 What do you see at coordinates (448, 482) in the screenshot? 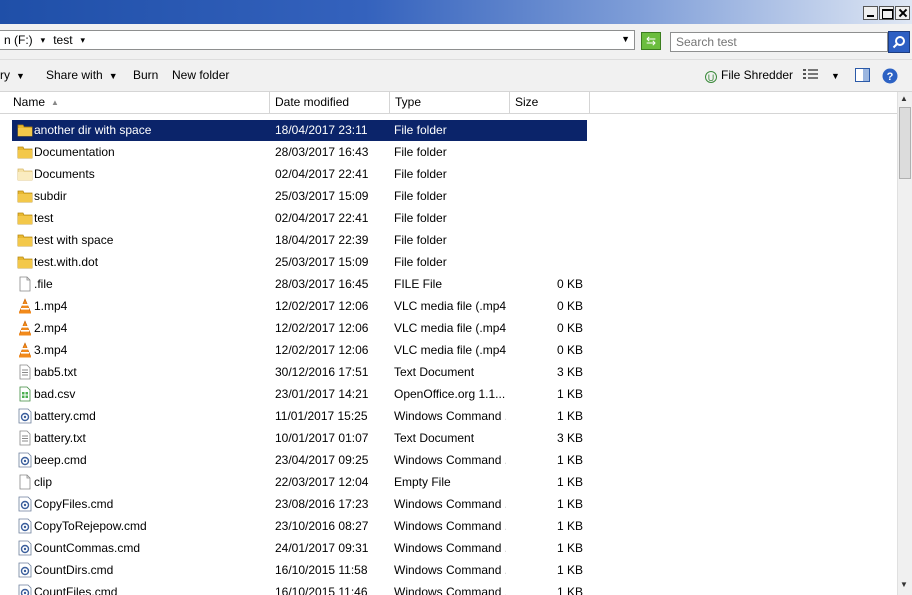
I see `file-row: clip 22/03/2017 12:04 Empty File 1 KB` at bounding box center [448, 482].